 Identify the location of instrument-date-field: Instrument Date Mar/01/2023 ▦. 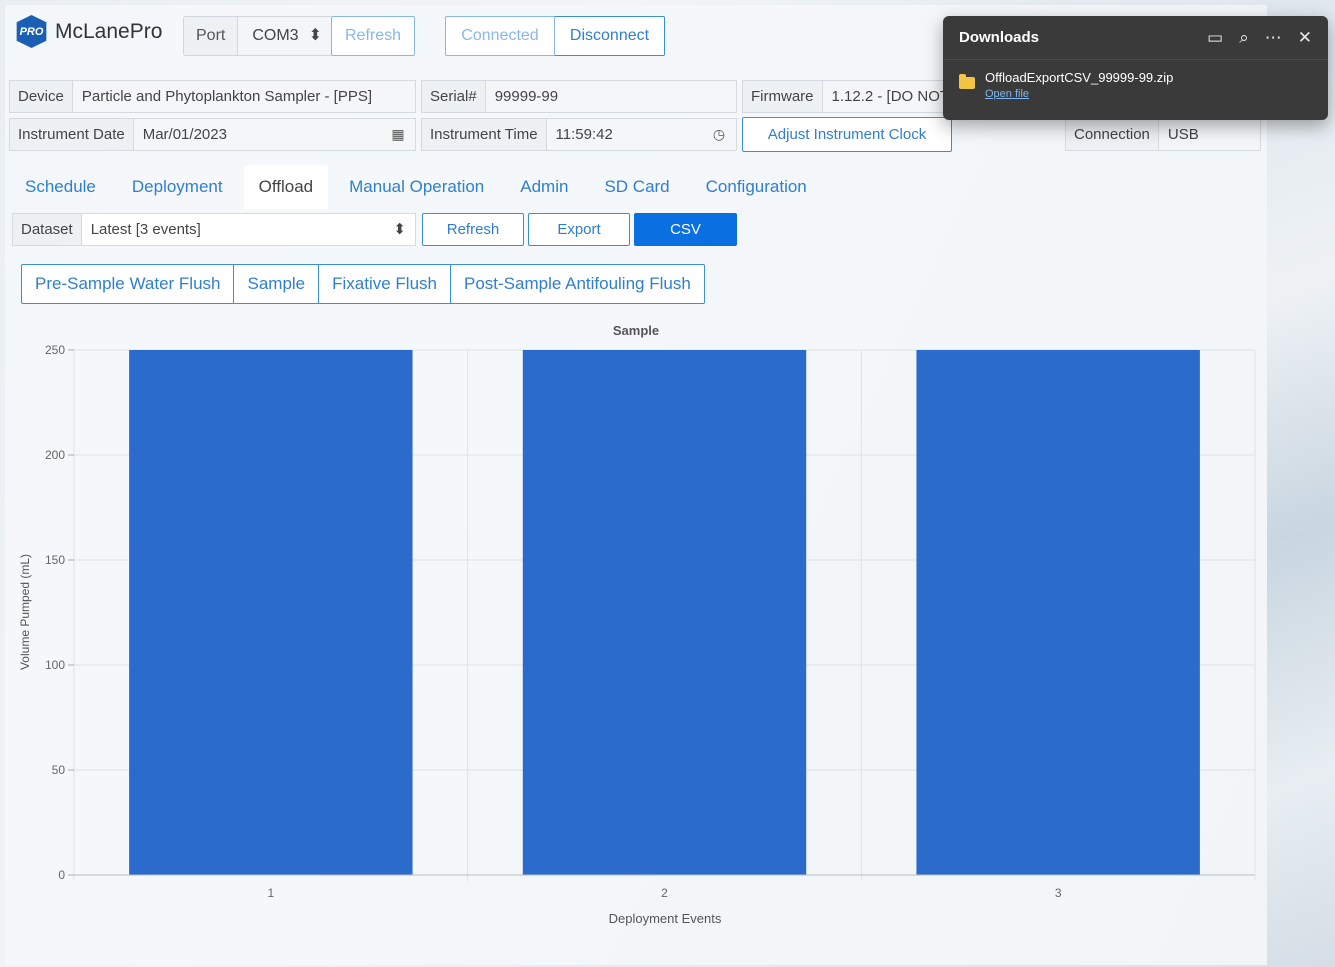
(212, 134).